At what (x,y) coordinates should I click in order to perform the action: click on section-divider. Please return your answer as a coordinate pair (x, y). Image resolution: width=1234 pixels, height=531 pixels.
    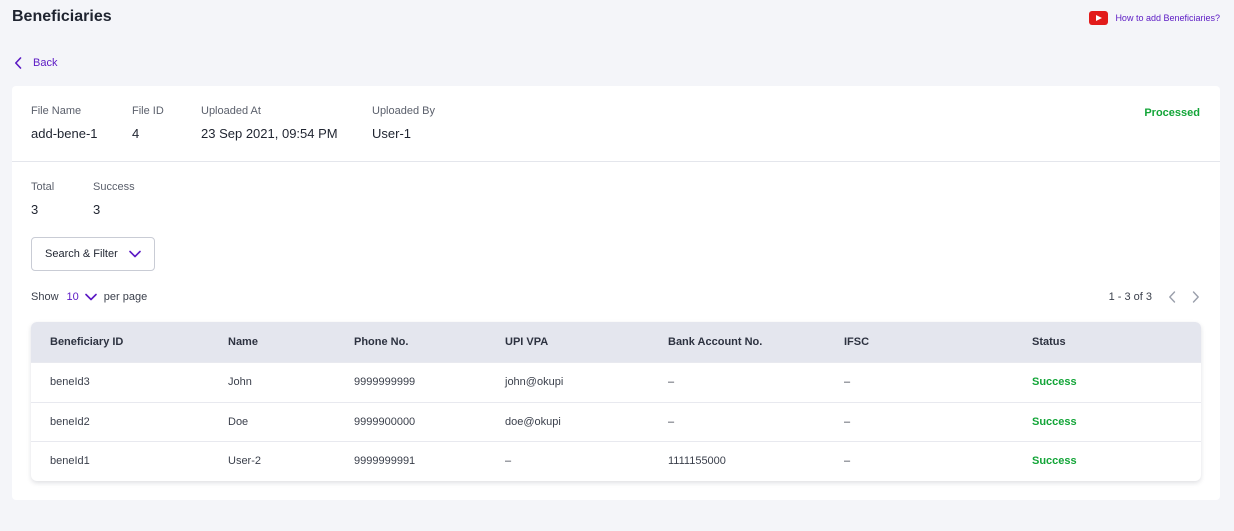
    Looking at the image, I should click on (616, 161).